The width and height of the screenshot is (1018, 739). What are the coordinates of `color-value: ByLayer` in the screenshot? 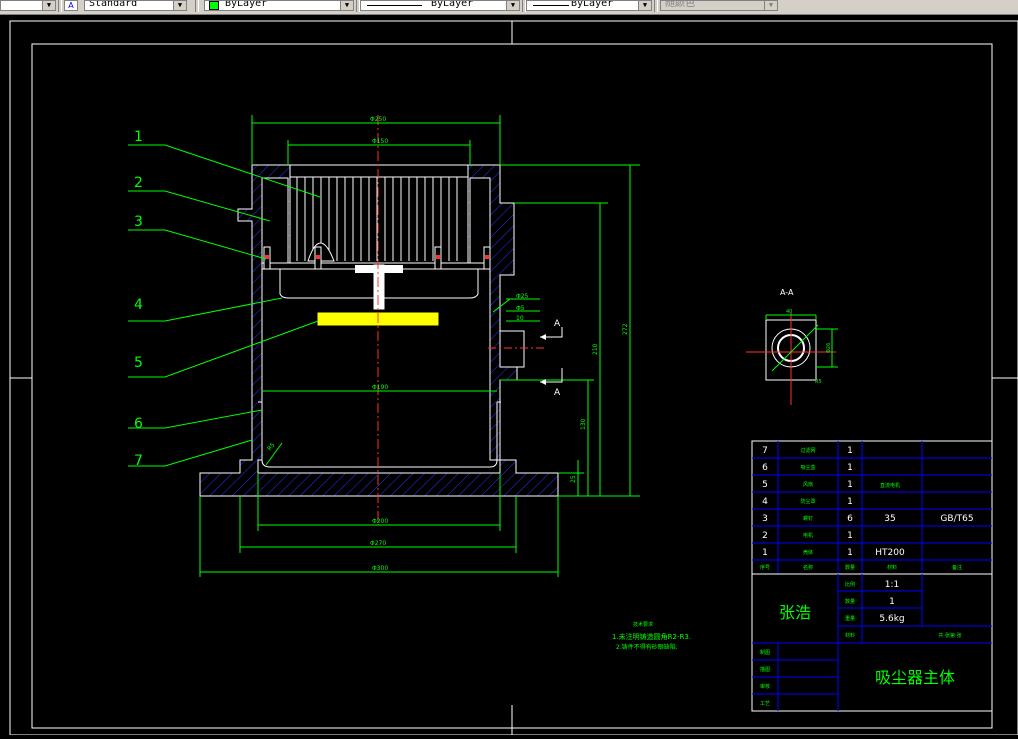 It's located at (246, 4).